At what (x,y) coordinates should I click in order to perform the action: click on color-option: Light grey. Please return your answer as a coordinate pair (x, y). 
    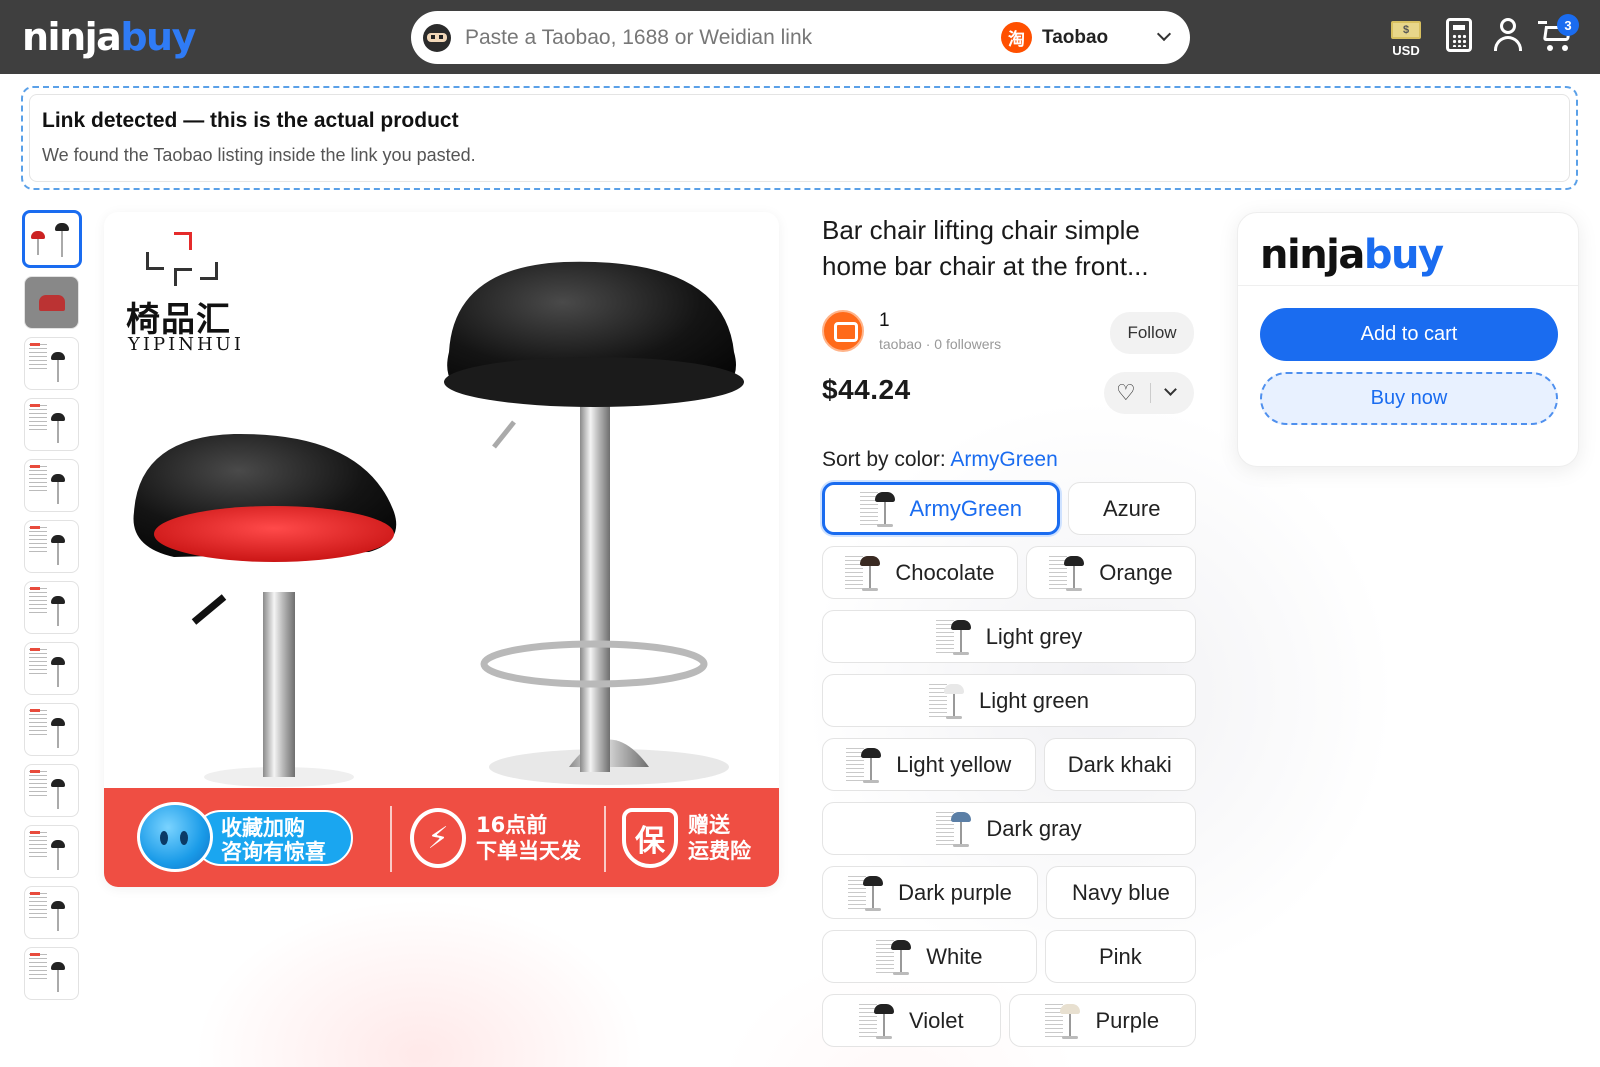
    Looking at the image, I should click on (1009, 636).